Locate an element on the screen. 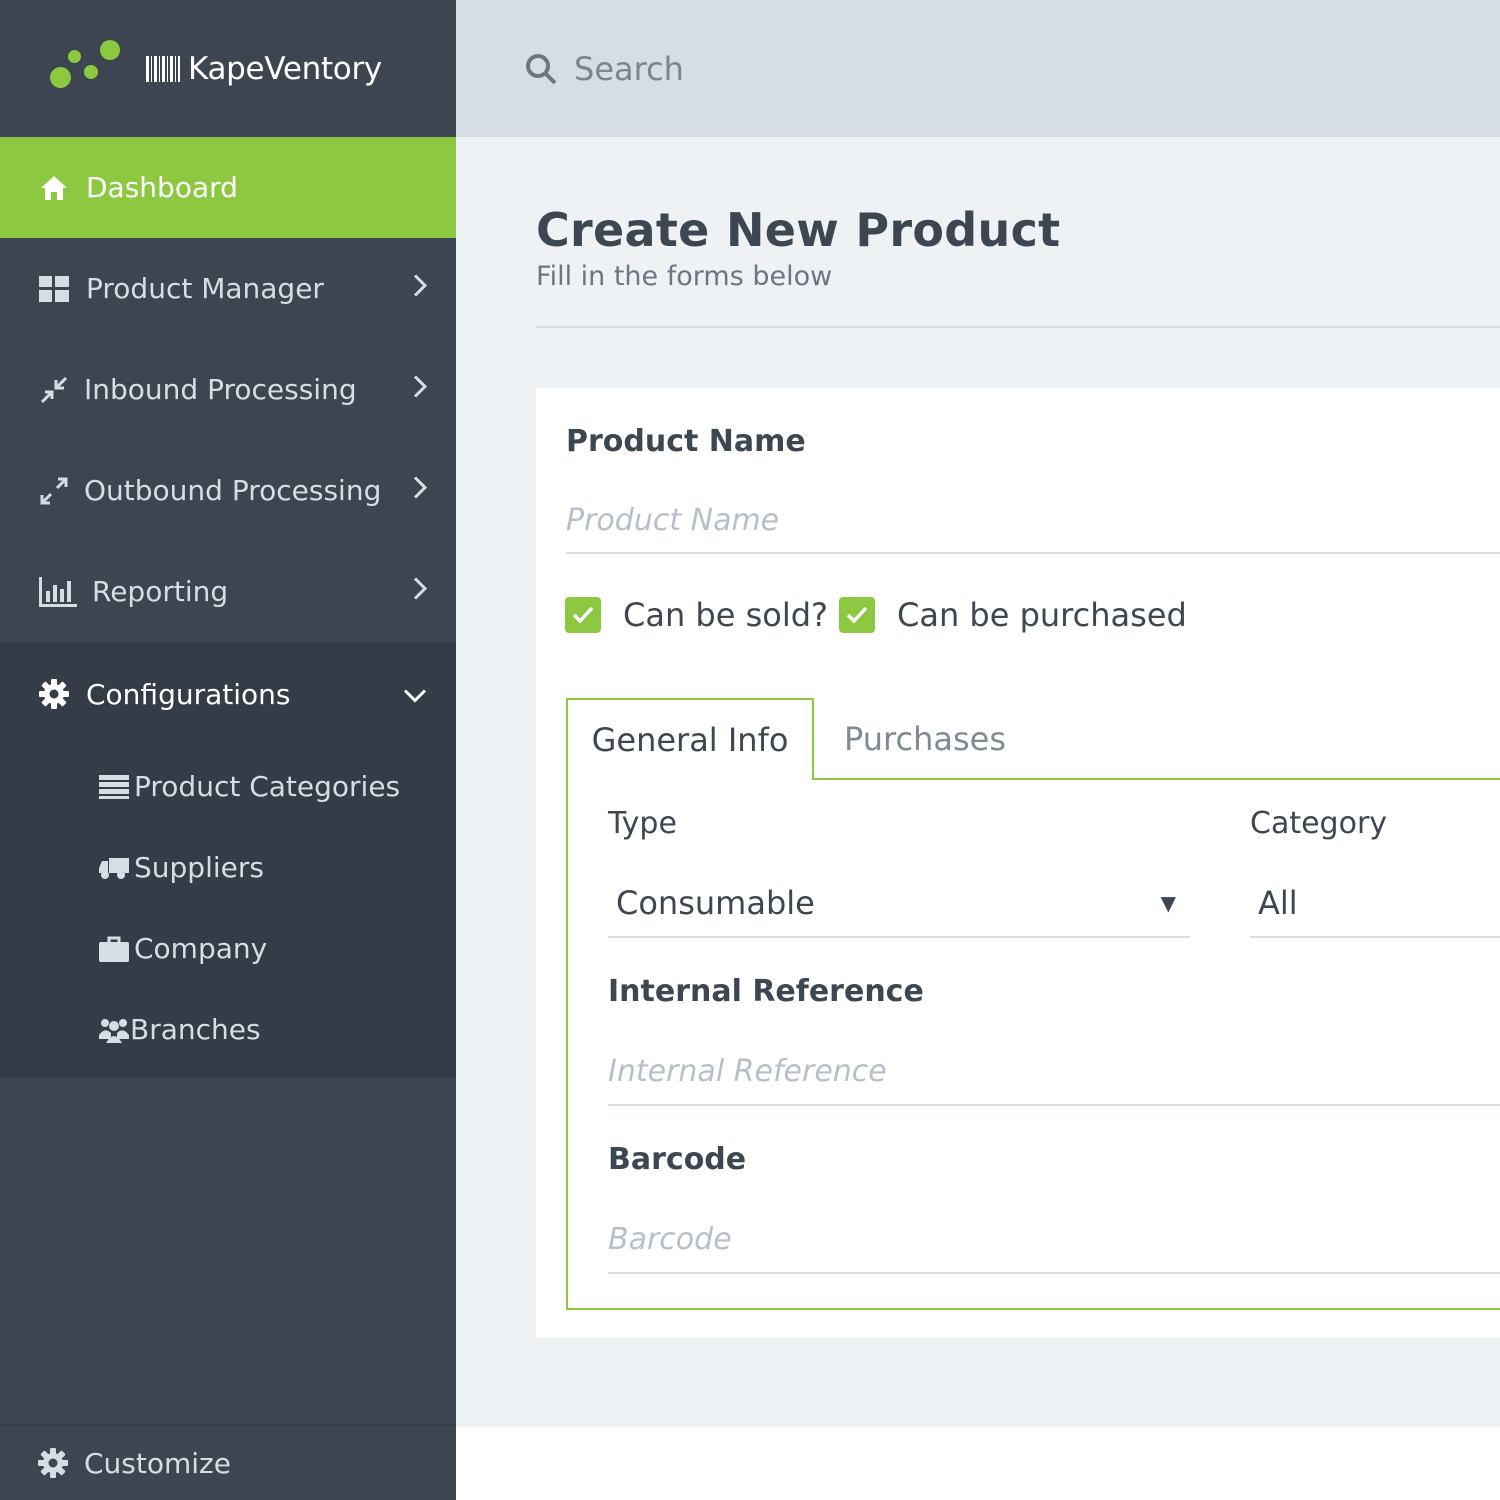 This screenshot has height=1500, width=1500. internal-reference-label: Internal Reference is located at coordinates (766, 991).